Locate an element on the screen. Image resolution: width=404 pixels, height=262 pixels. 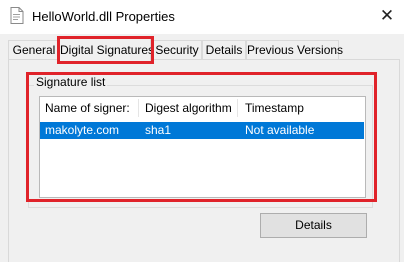
tab-highlight-annotation is located at coordinates (105, 50).